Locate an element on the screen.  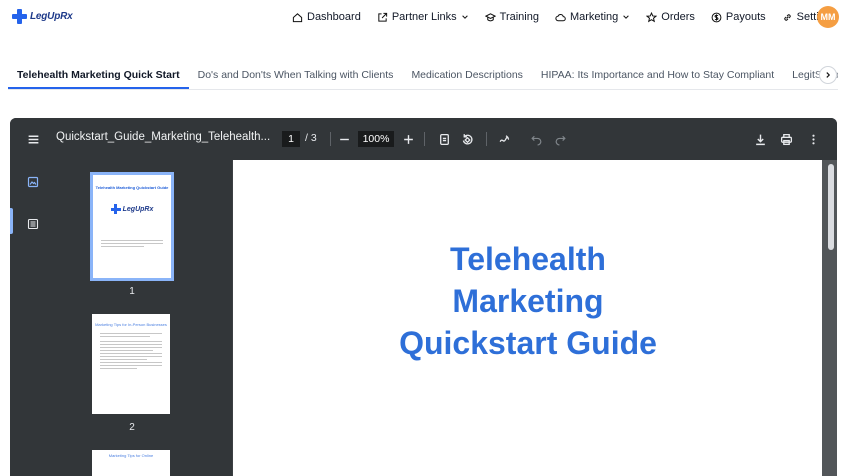
document-title-line-3: Quickstart Guide is located at coordinates (528, 343).